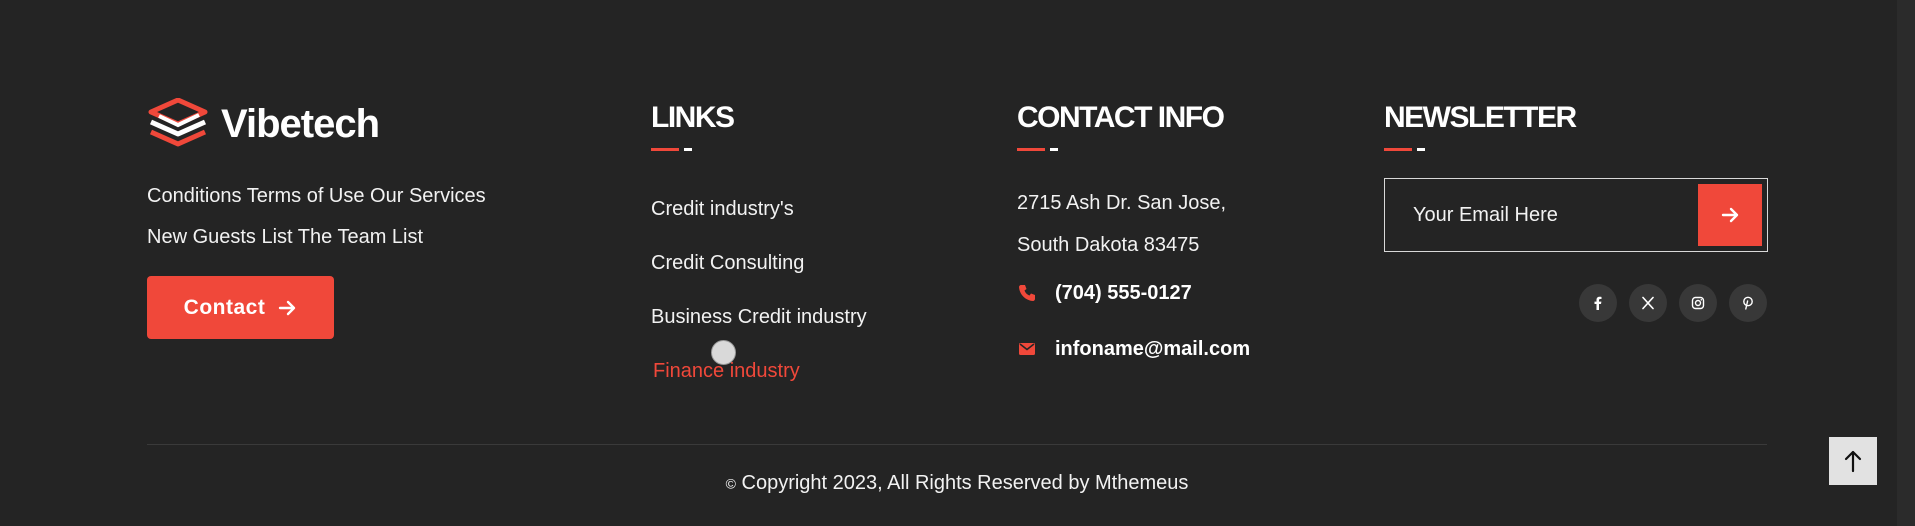 Image resolution: width=1915 pixels, height=526 pixels. What do you see at coordinates (1576, 150) in the screenshot?
I see `newsletter-title-underline` at bounding box center [1576, 150].